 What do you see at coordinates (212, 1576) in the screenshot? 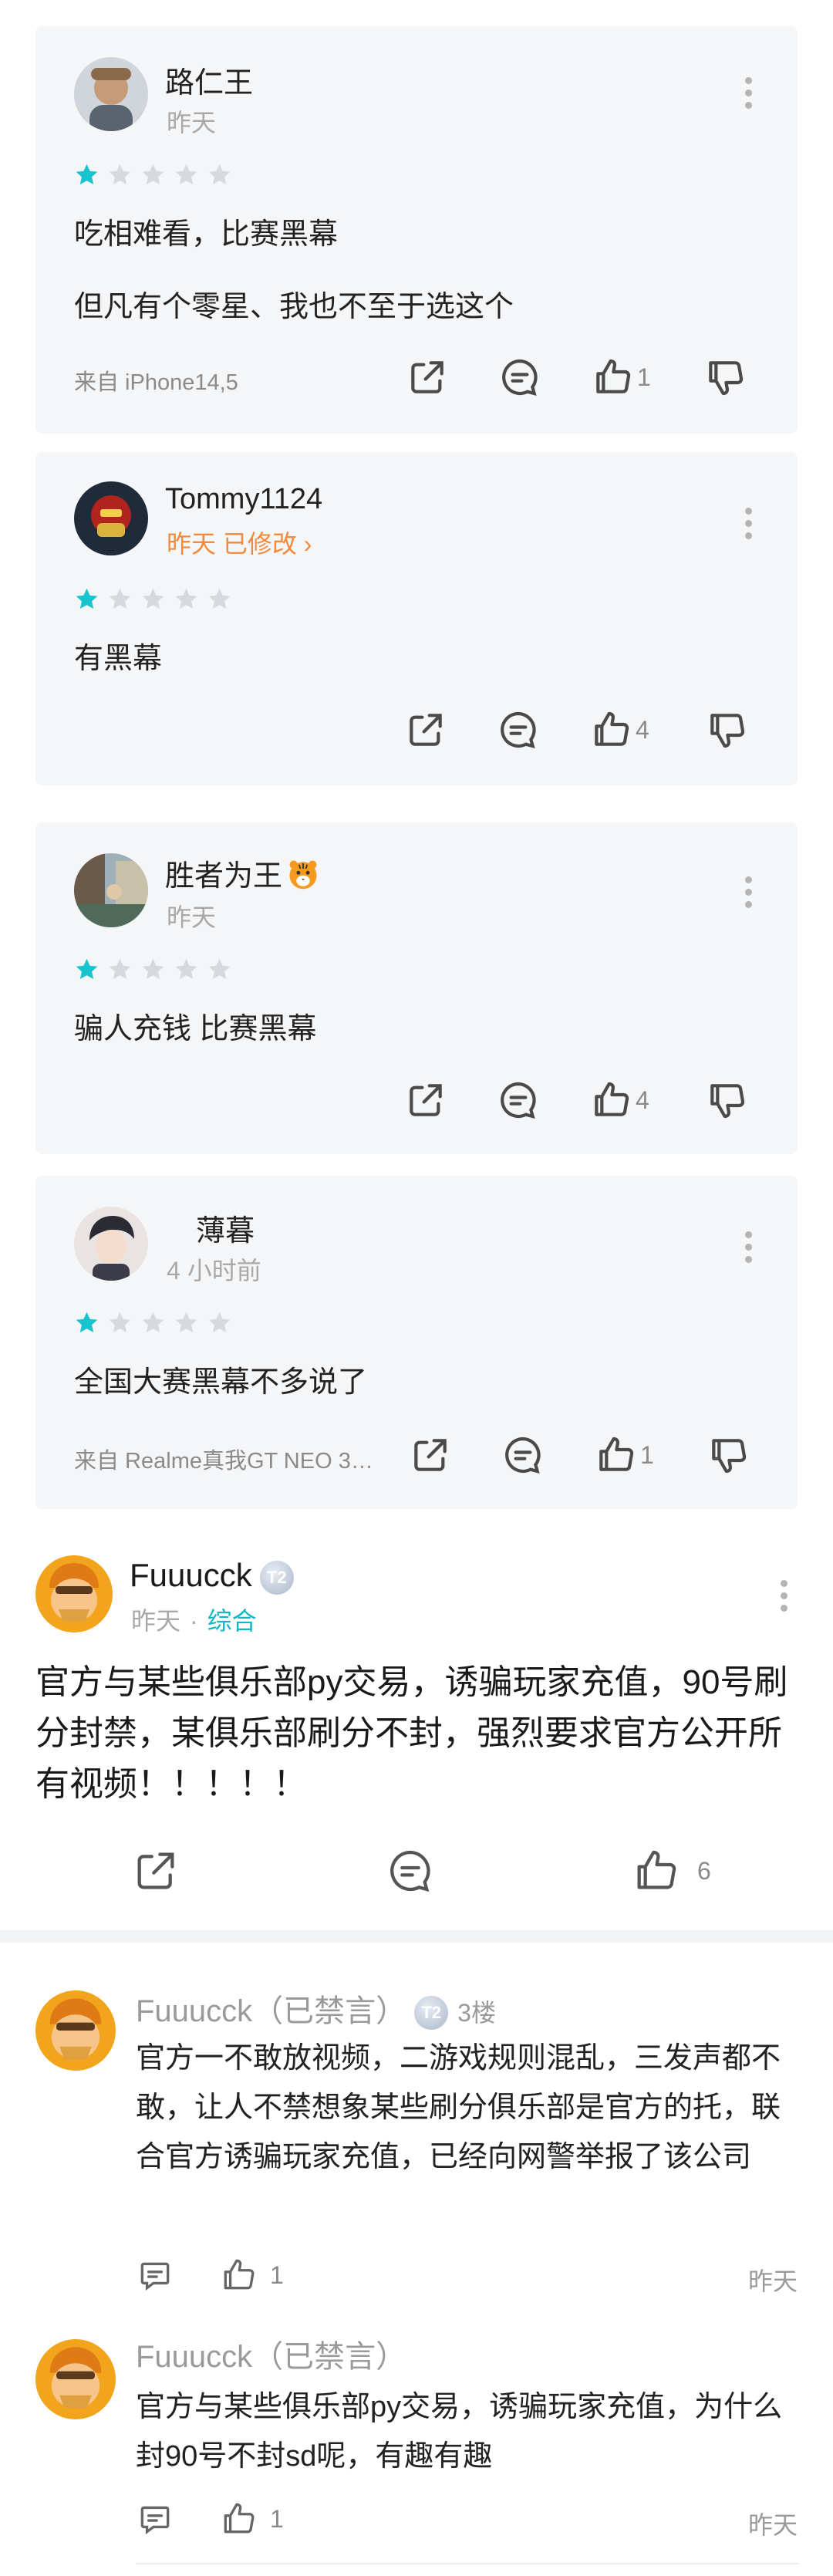
I see `post-author: Fuuucck T2` at bounding box center [212, 1576].